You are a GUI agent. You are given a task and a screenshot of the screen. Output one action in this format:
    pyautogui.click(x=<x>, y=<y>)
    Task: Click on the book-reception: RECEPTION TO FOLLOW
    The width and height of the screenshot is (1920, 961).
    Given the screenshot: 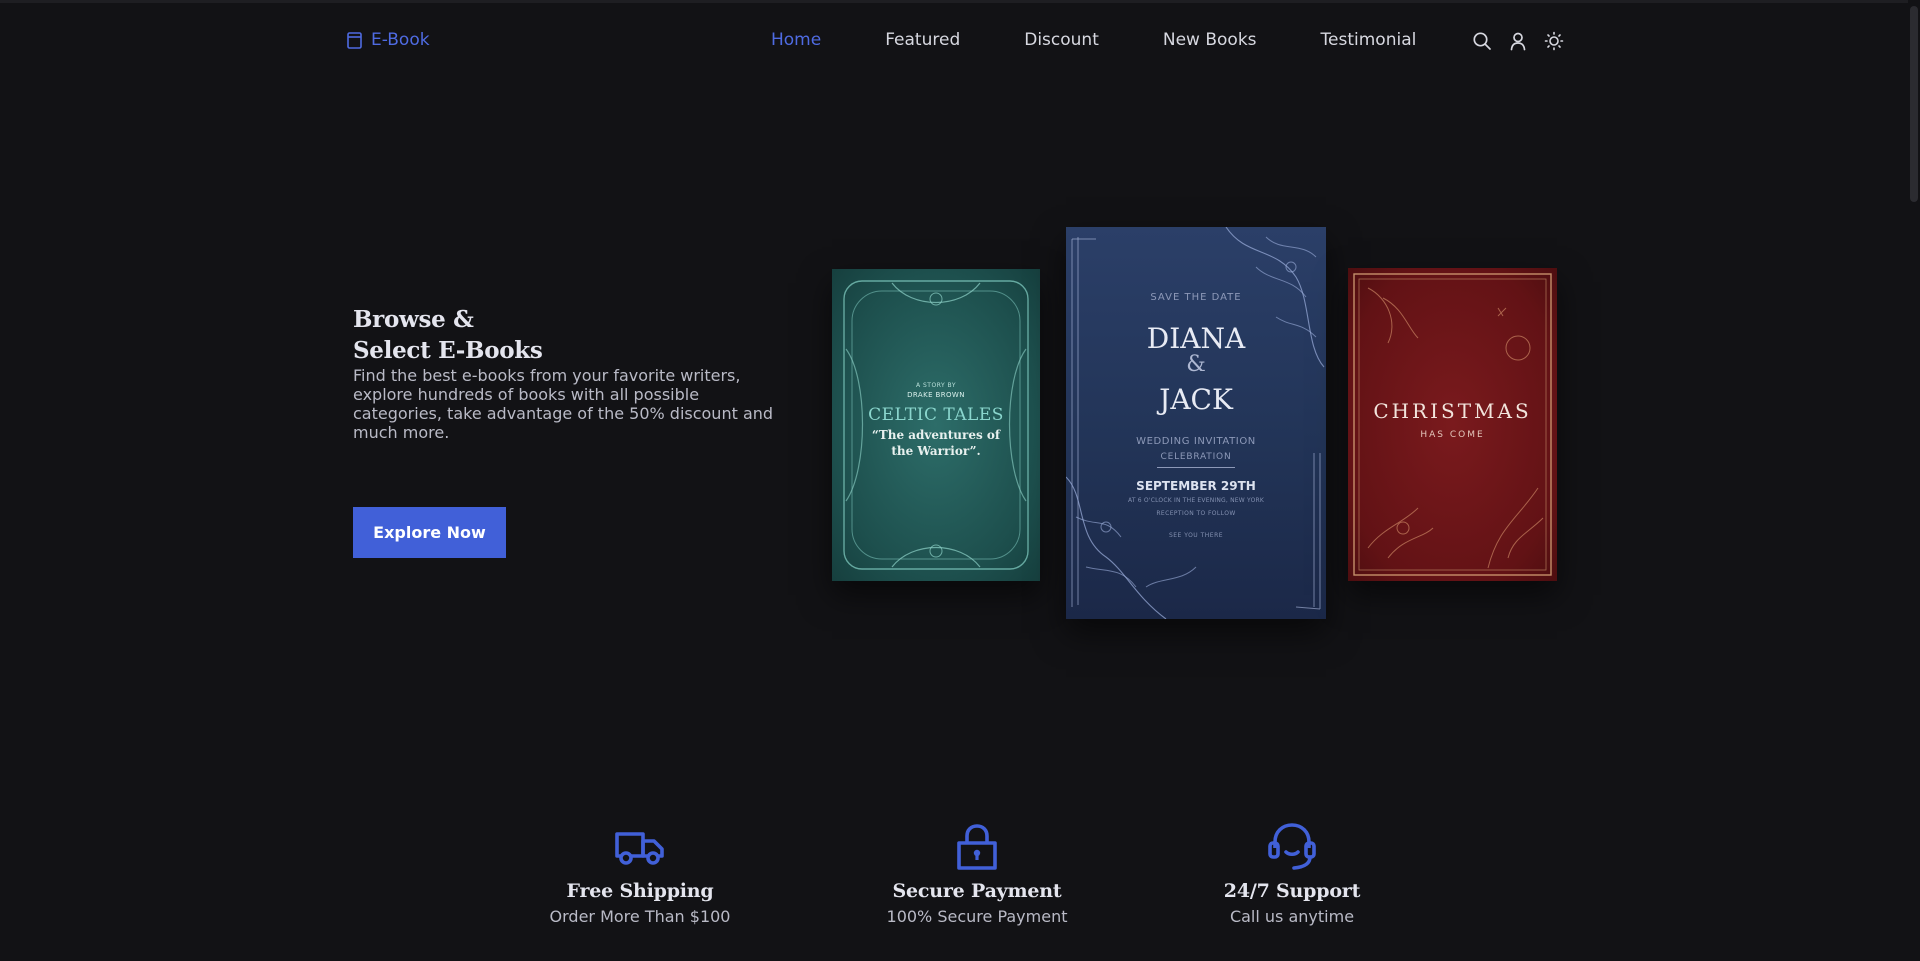 What is the action you would take?
    pyautogui.click(x=1196, y=513)
    